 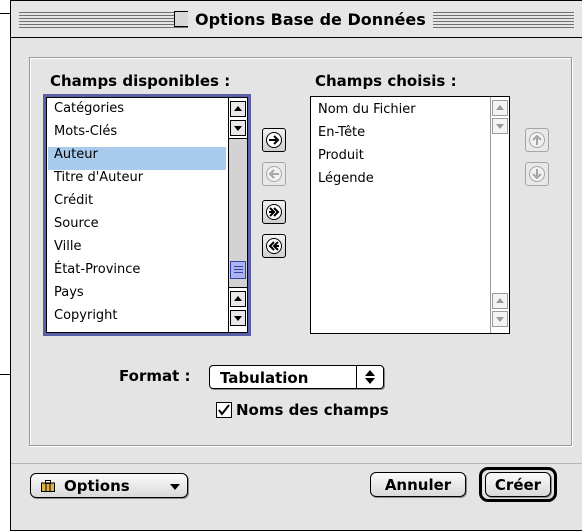 I want to click on chosen-fields-heading: Champs choisis :, so click(x=386, y=81).